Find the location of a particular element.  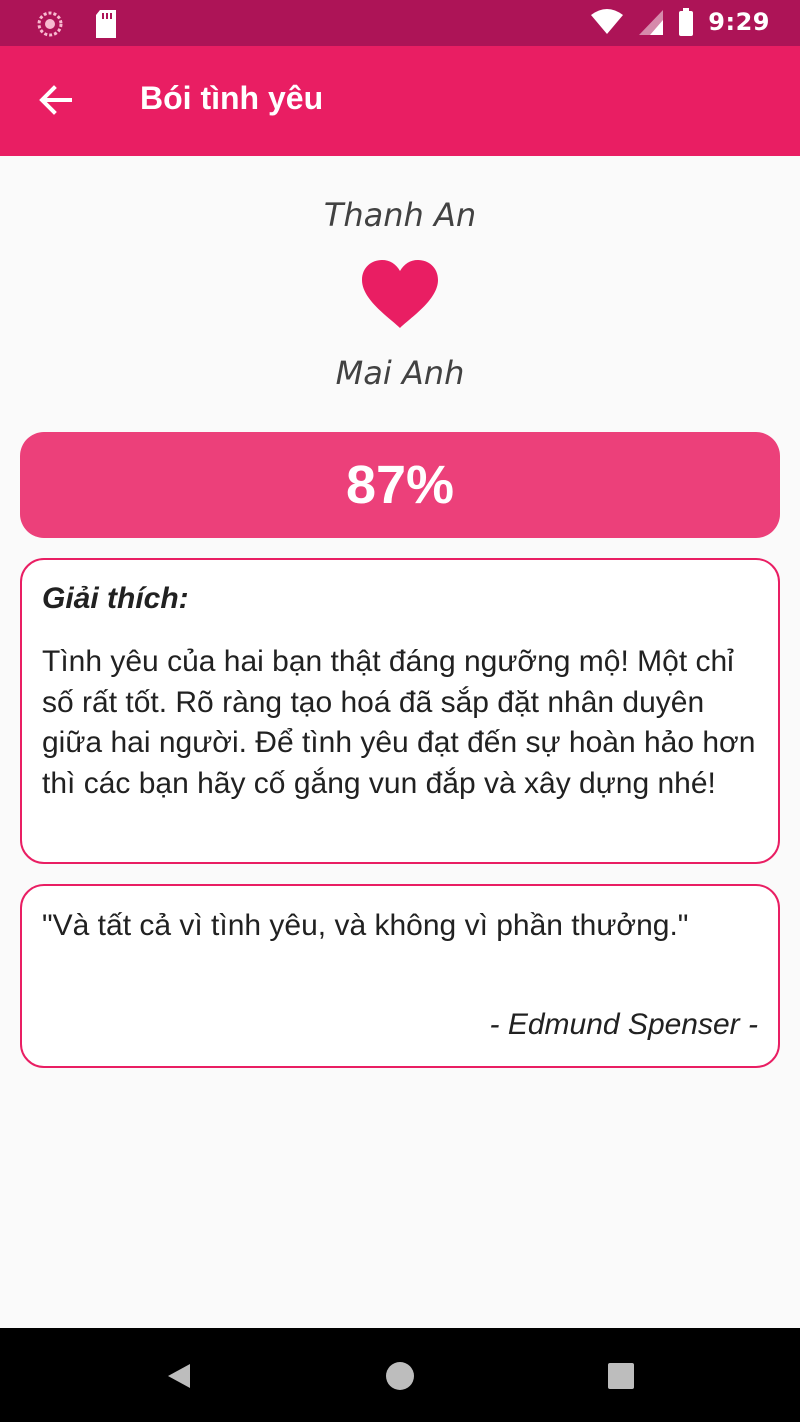

page-title: Bói tình yêu is located at coordinates (232, 98).